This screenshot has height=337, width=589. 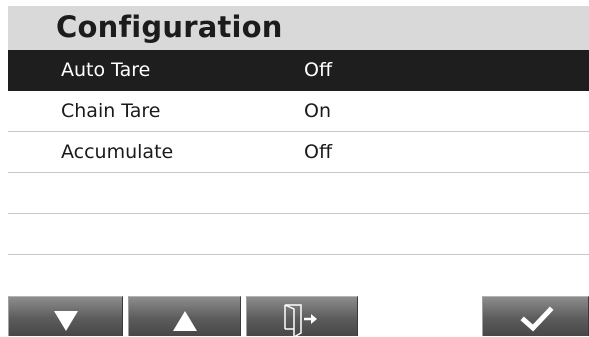 What do you see at coordinates (298, 152) in the screenshot?
I see `setting-row-accumulate: Accumulate Off` at bounding box center [298, 152].